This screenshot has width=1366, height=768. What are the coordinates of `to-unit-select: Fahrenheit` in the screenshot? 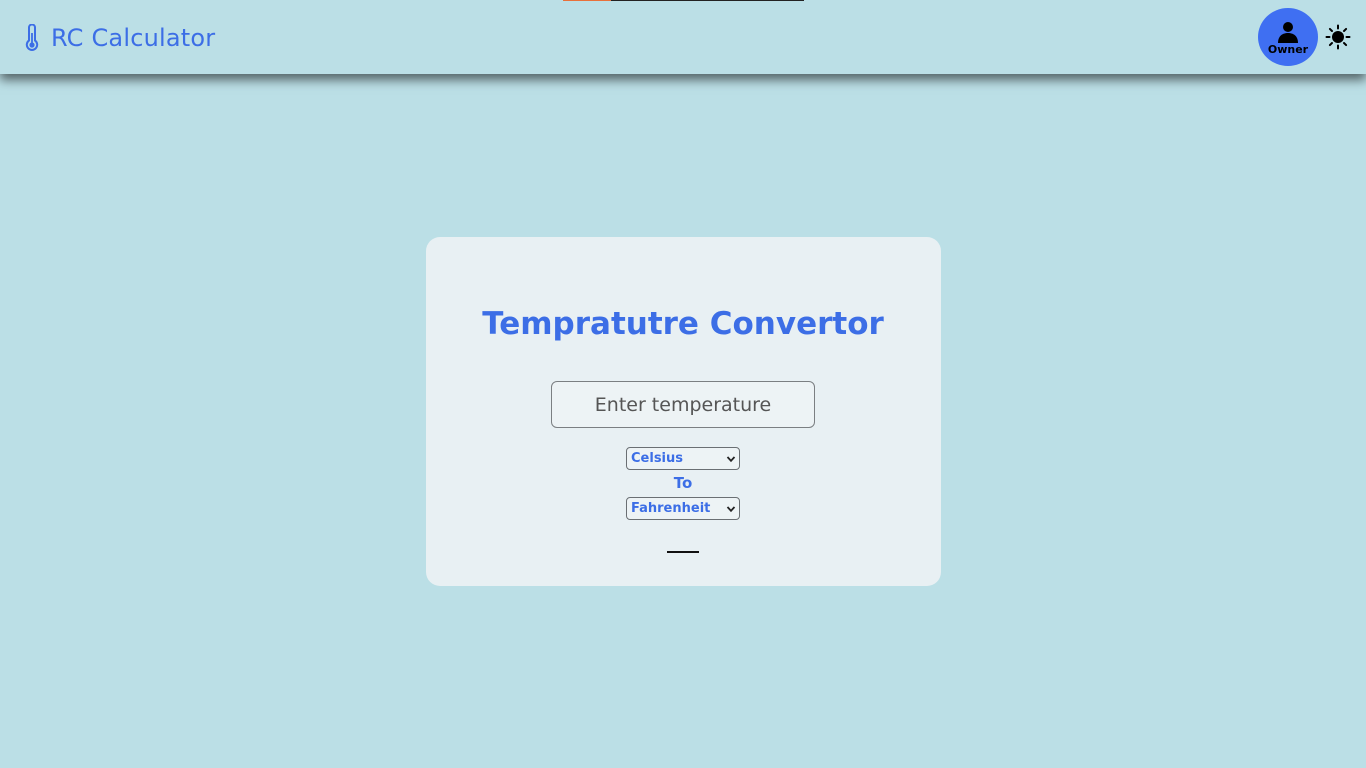 It's located at (683, 508).